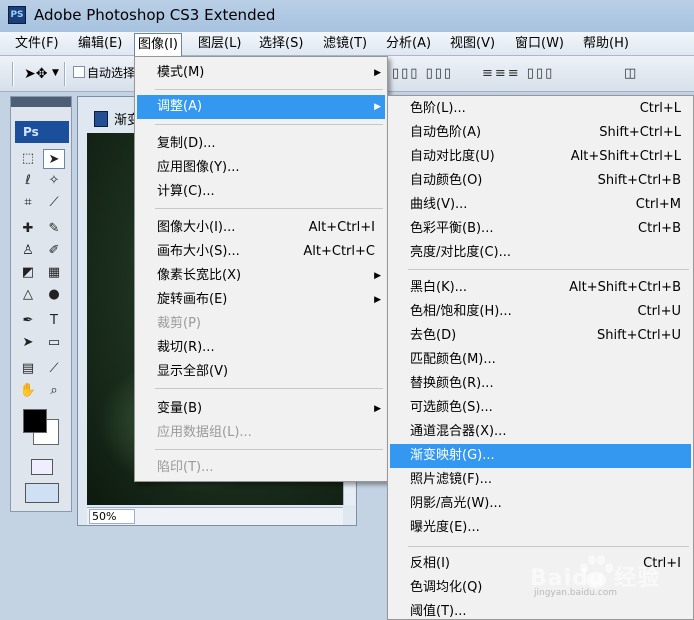 This screenshot has height=620, width=694. I want to click on menu-item-label: 去色(D), so click(433, 335).